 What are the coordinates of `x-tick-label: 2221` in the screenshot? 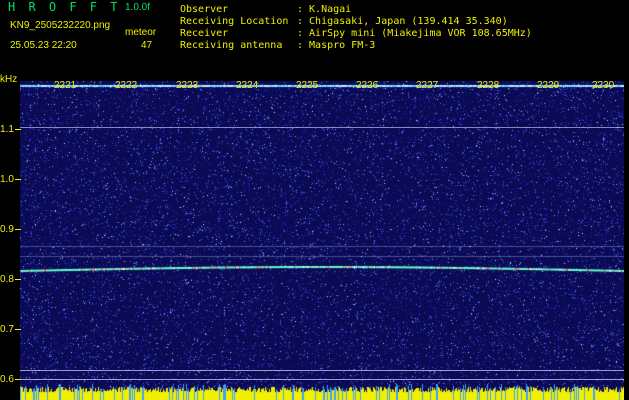 It's located at (65, 85).